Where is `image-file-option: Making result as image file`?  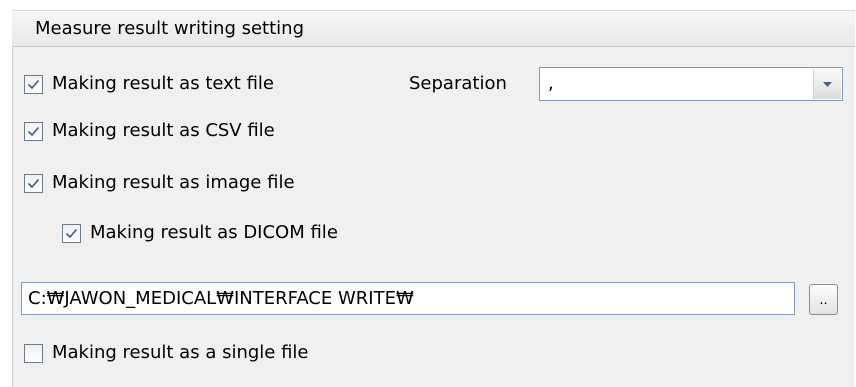 image-file-option: Making result as image file is located at coordinates (159, 183).